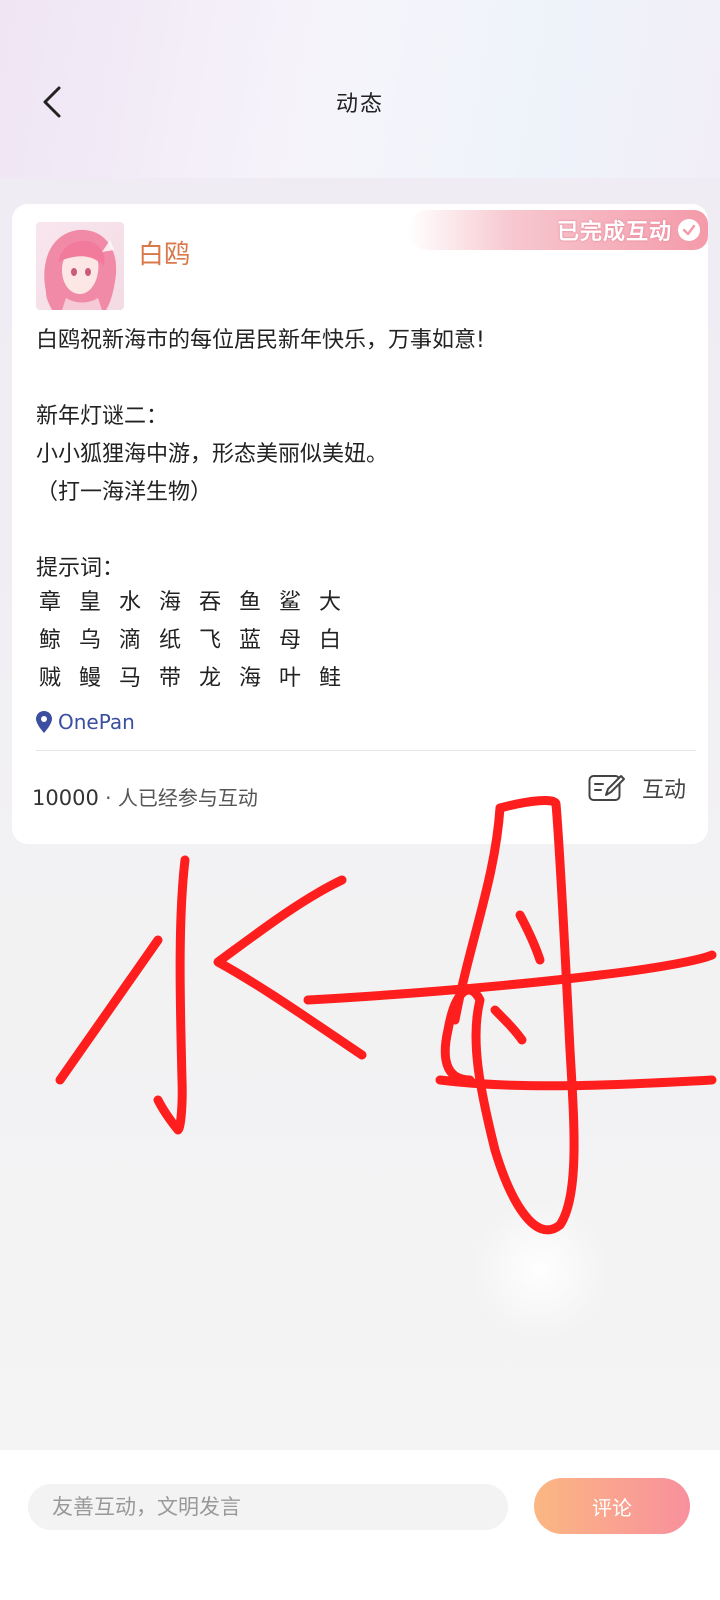 The image size is (720, 1600). Describe the element at coordinates (637, 788) in the screenshot. I see `interact-button: 互动` at that location.